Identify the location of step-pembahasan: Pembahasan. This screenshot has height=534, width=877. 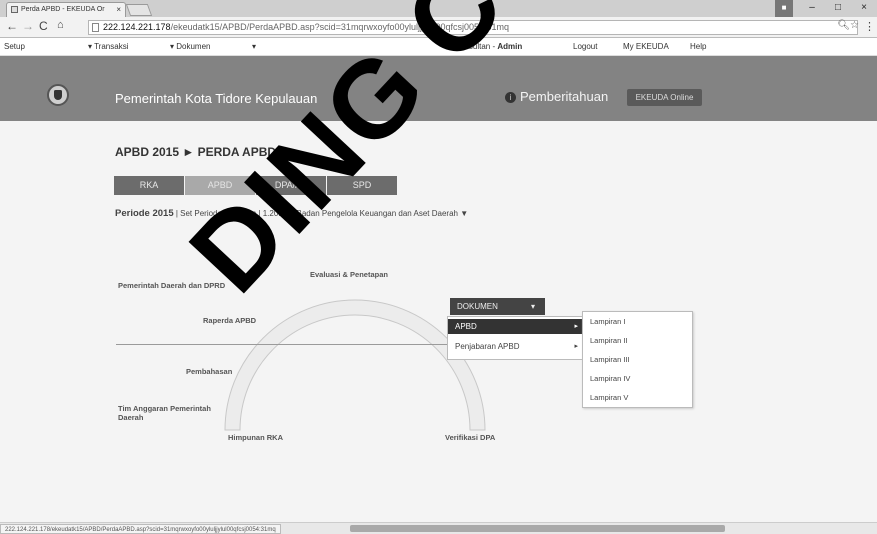
(209, 371).